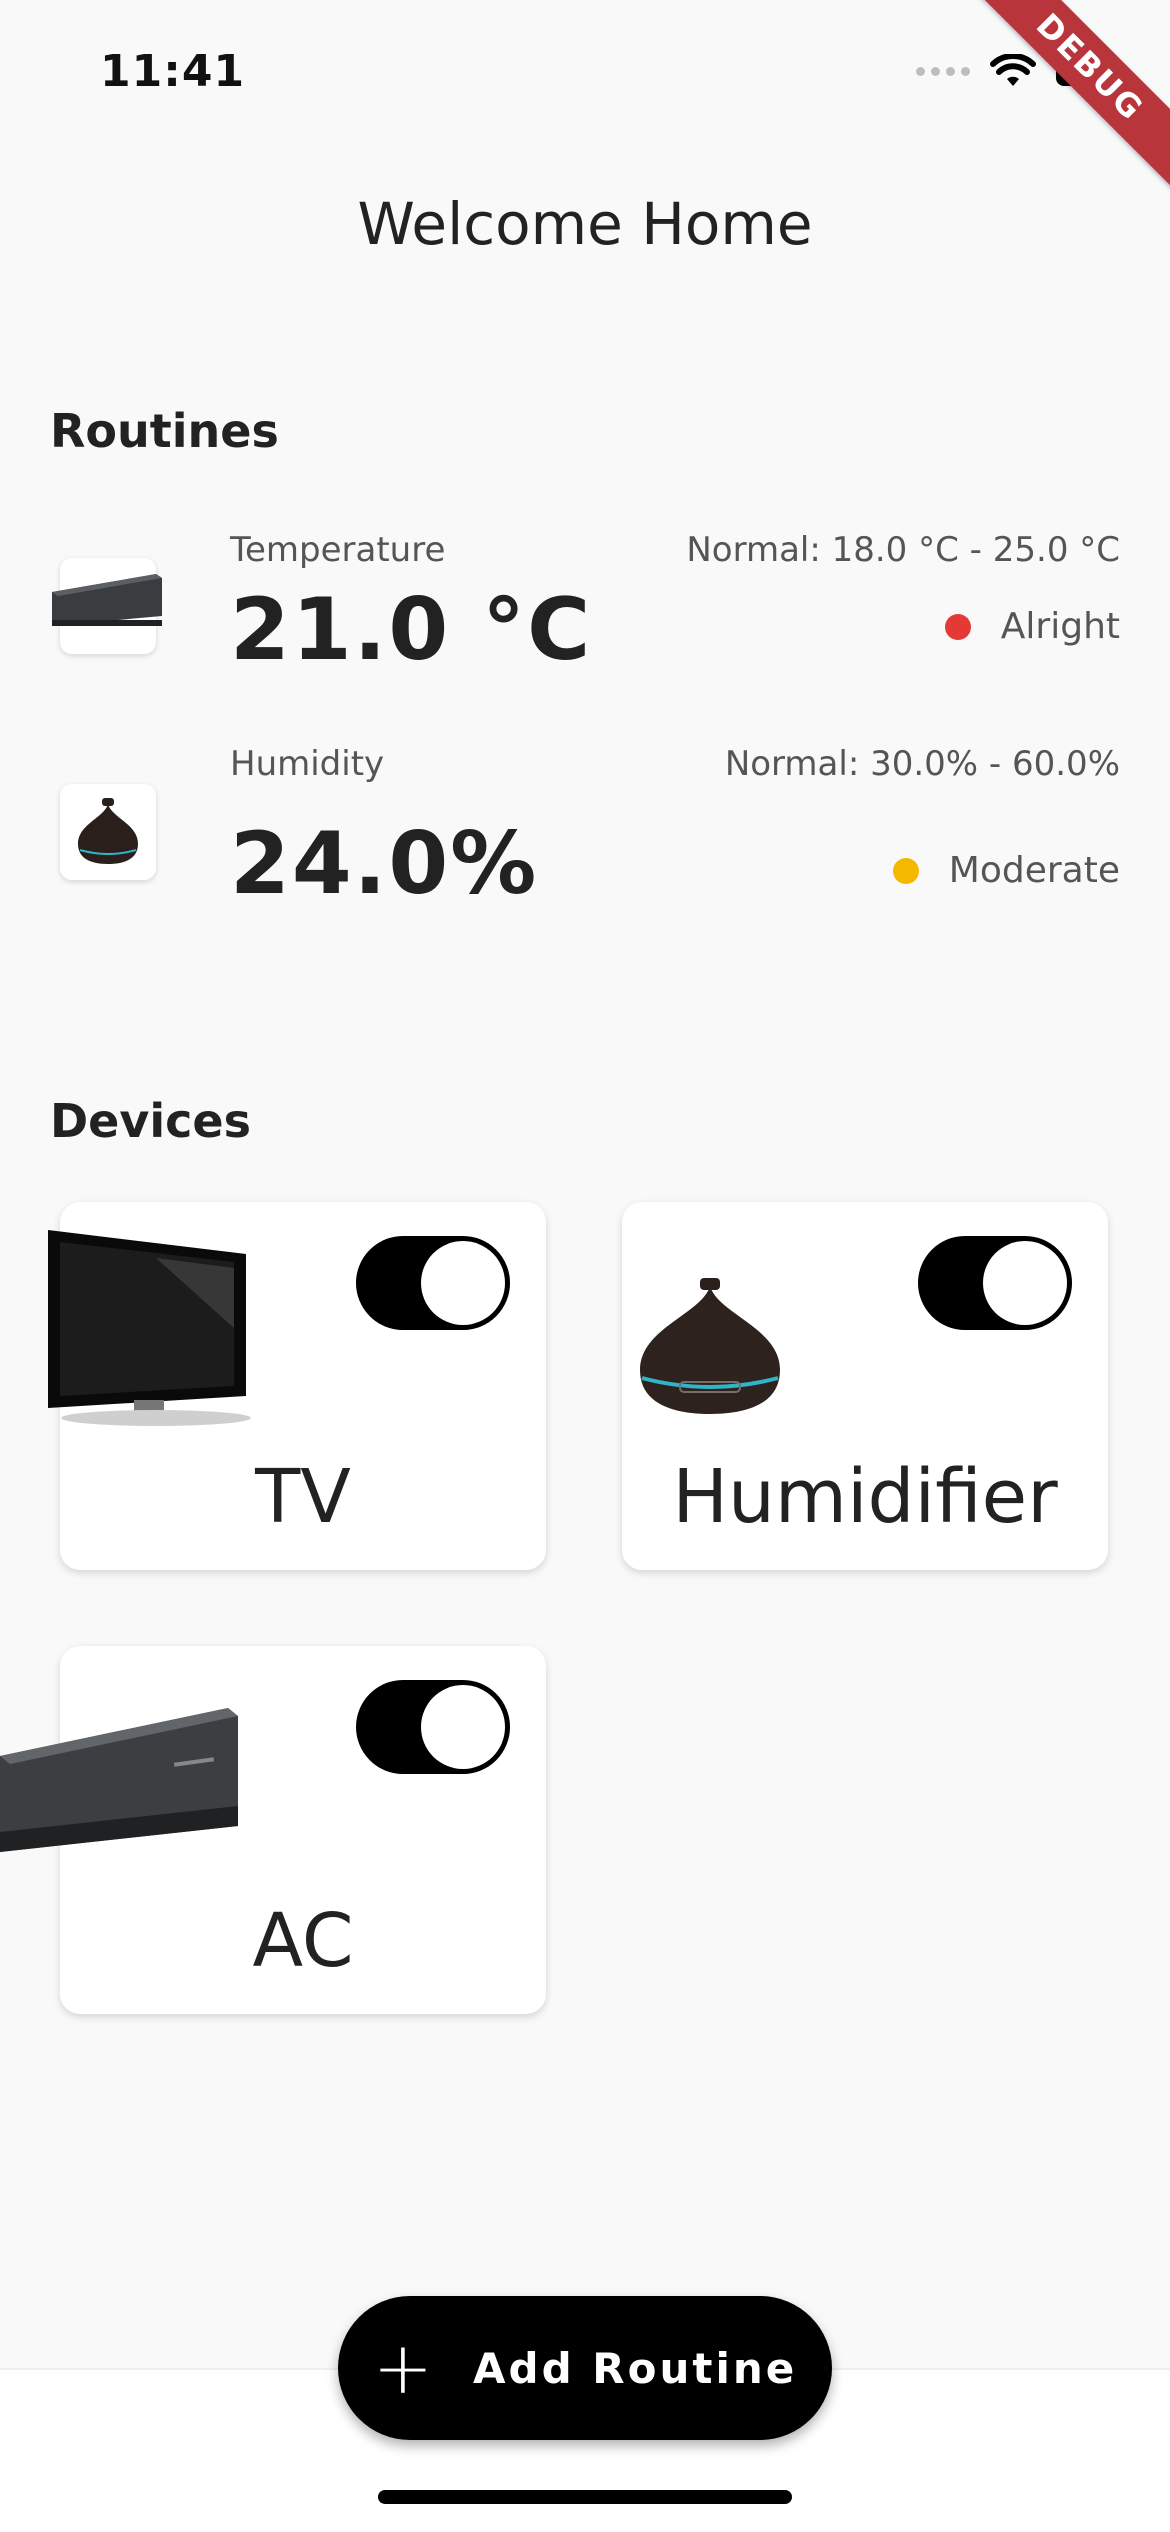  Describe the element at coordinates (173, 71) in the screenshot. I see `status-time: 11:41` at that location.